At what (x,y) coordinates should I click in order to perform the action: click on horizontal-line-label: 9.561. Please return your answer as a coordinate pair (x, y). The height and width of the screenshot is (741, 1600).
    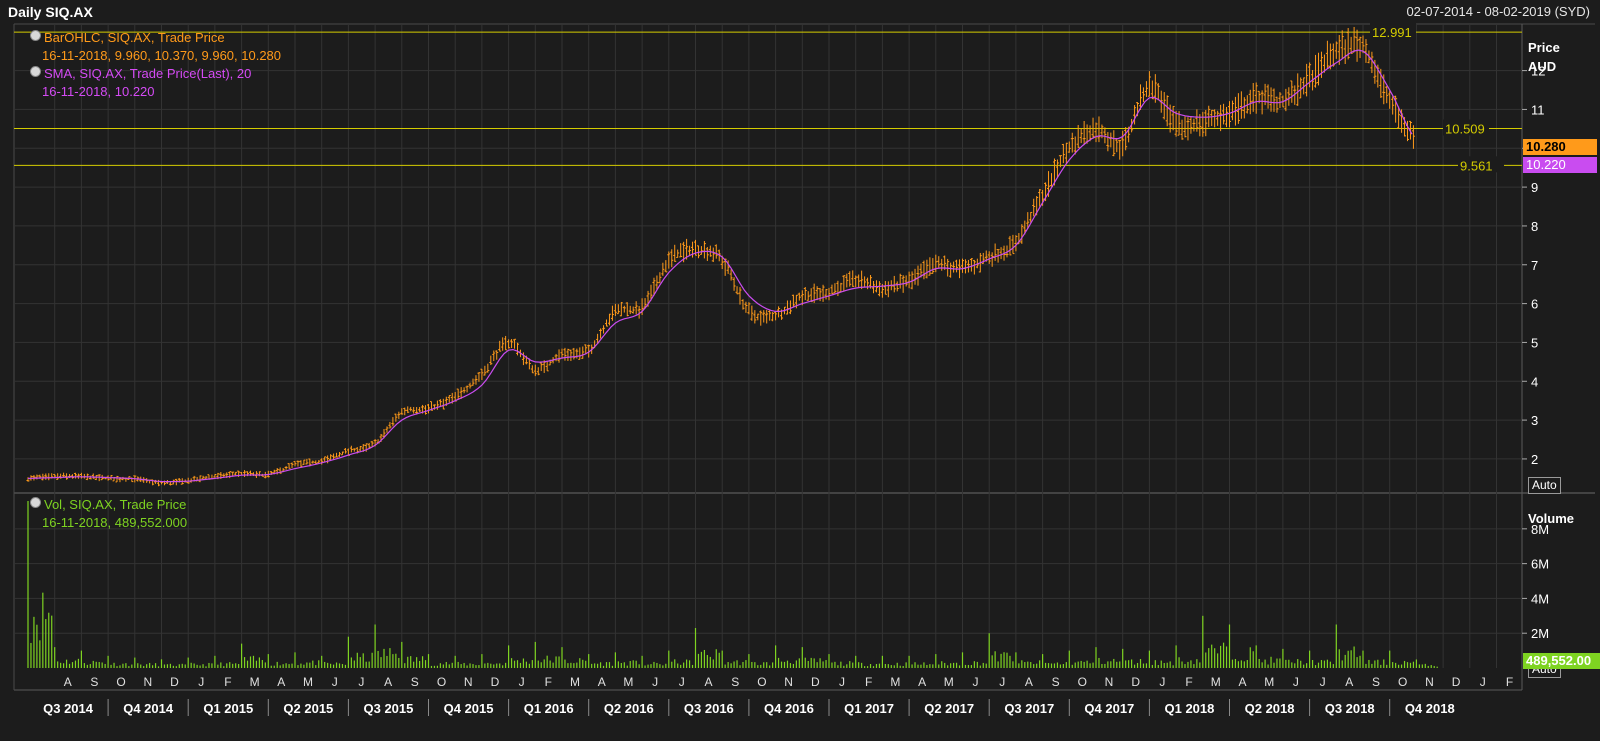
    Looking at the image, I should click on (1476, 165).